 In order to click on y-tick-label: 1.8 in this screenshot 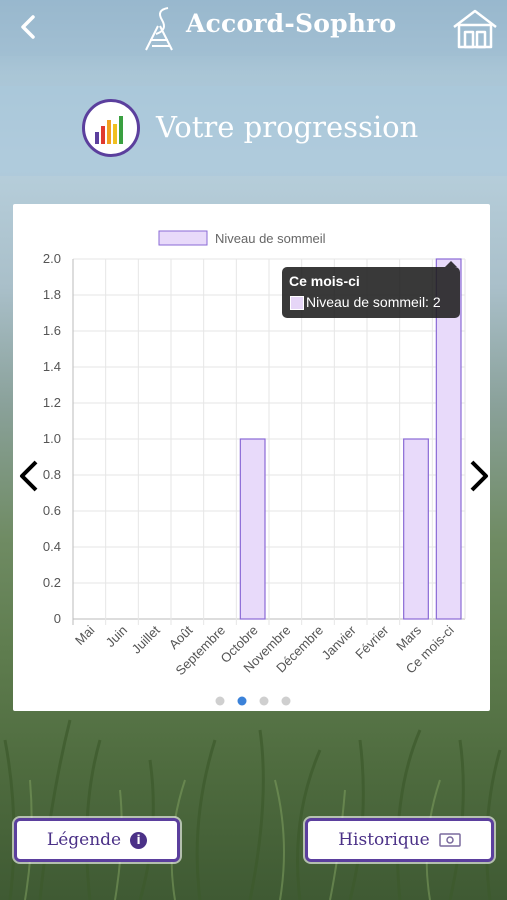, I will do `click(52, 294)`.